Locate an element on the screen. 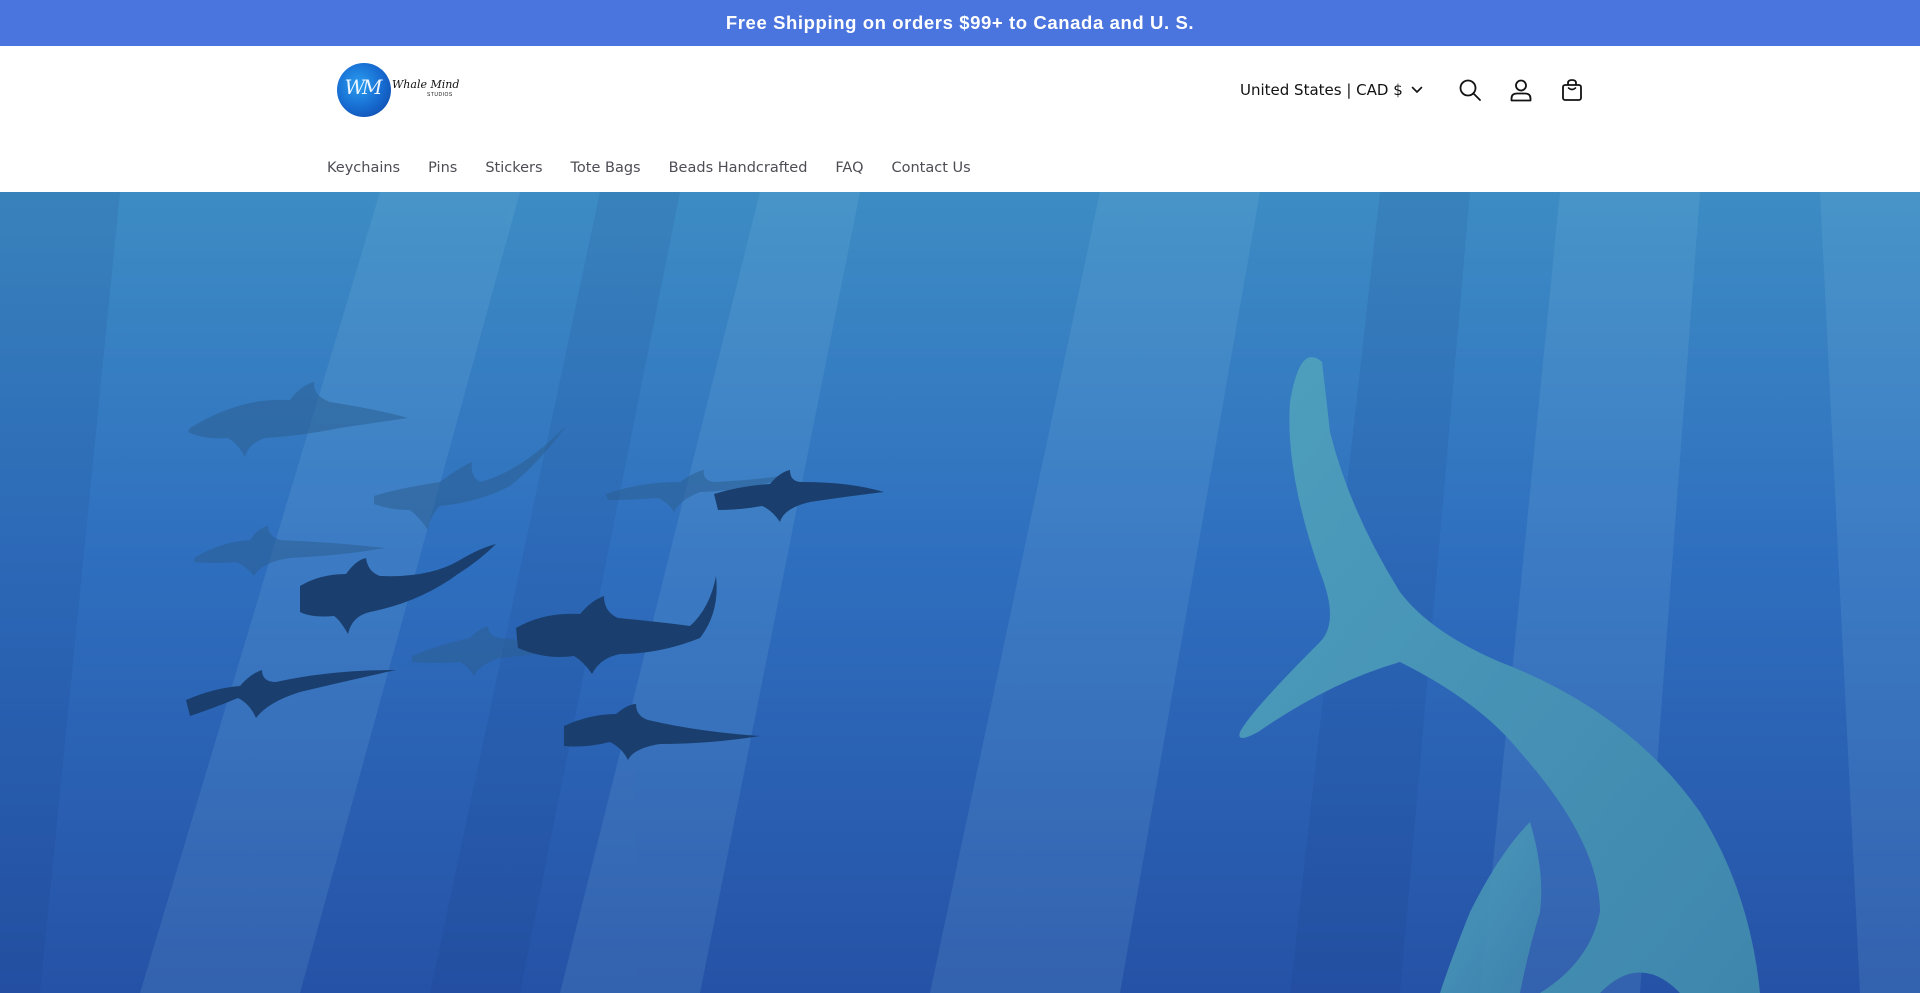  chevron-down-icon is located at coordinates (1417, 89).